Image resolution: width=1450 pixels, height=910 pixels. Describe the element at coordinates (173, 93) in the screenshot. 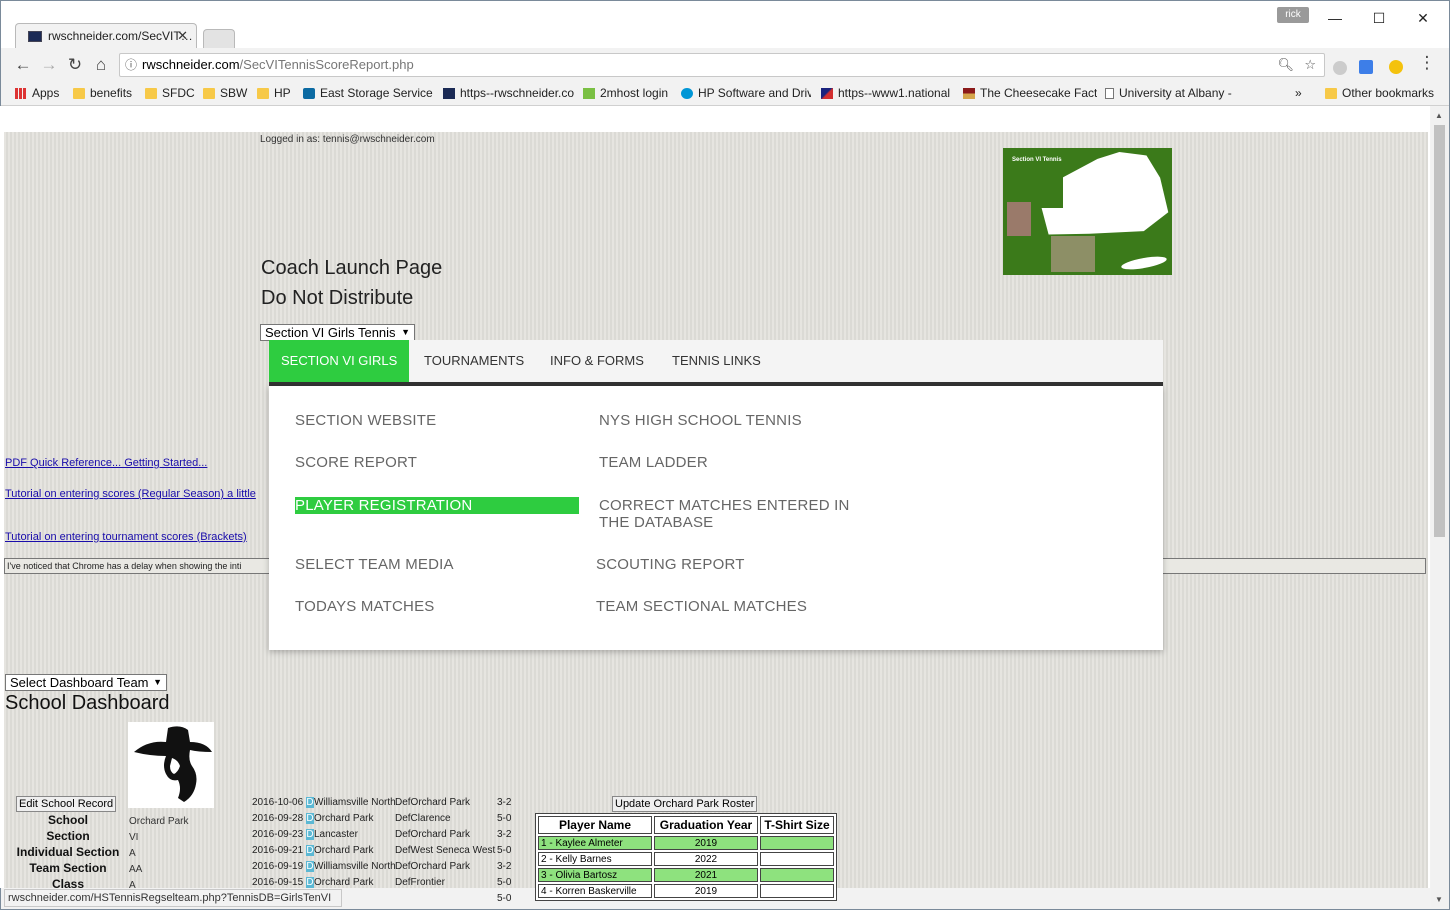

I see `bookmark-folder: SFDC` at that location.